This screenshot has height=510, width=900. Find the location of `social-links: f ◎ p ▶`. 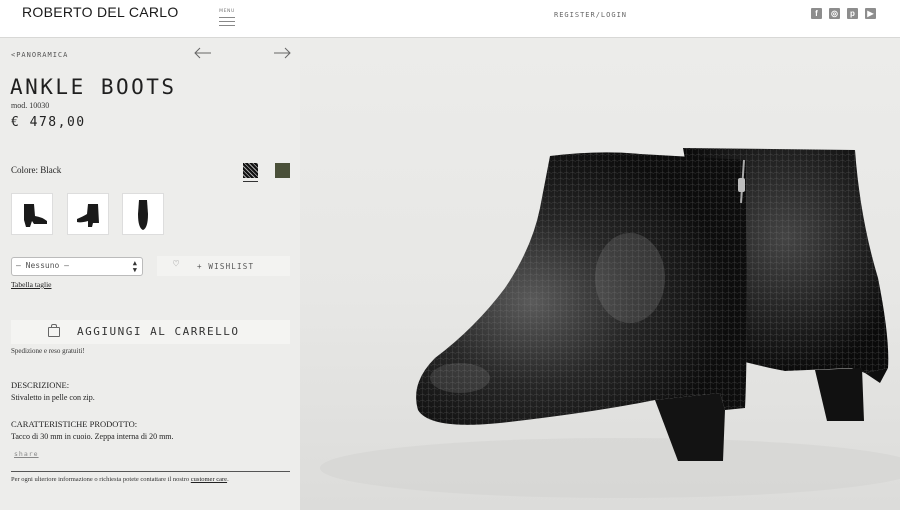

social-links: f ◎ p ▶ is located at coordinates (843, 13).